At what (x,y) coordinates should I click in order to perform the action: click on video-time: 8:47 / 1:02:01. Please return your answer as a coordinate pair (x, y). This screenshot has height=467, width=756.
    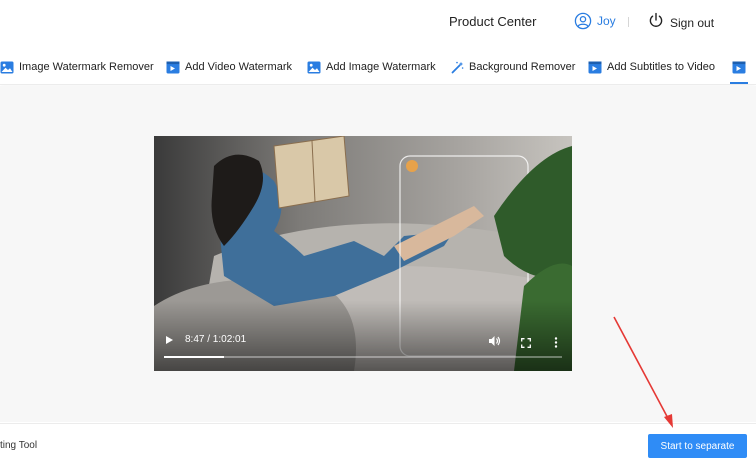
    Looking at the image, I should click on (216, 339).